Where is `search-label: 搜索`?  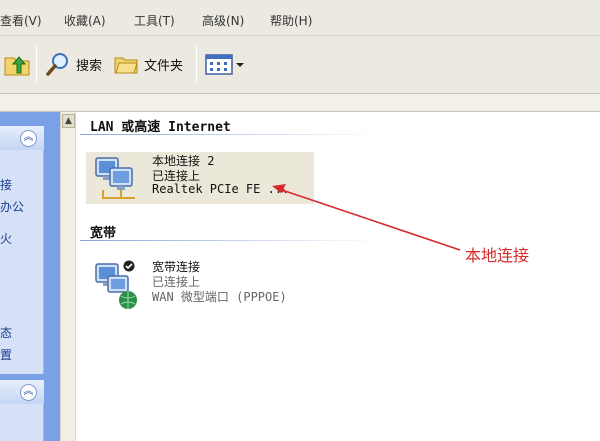 search-label: 搜索 is located at coordinates (89, 66).